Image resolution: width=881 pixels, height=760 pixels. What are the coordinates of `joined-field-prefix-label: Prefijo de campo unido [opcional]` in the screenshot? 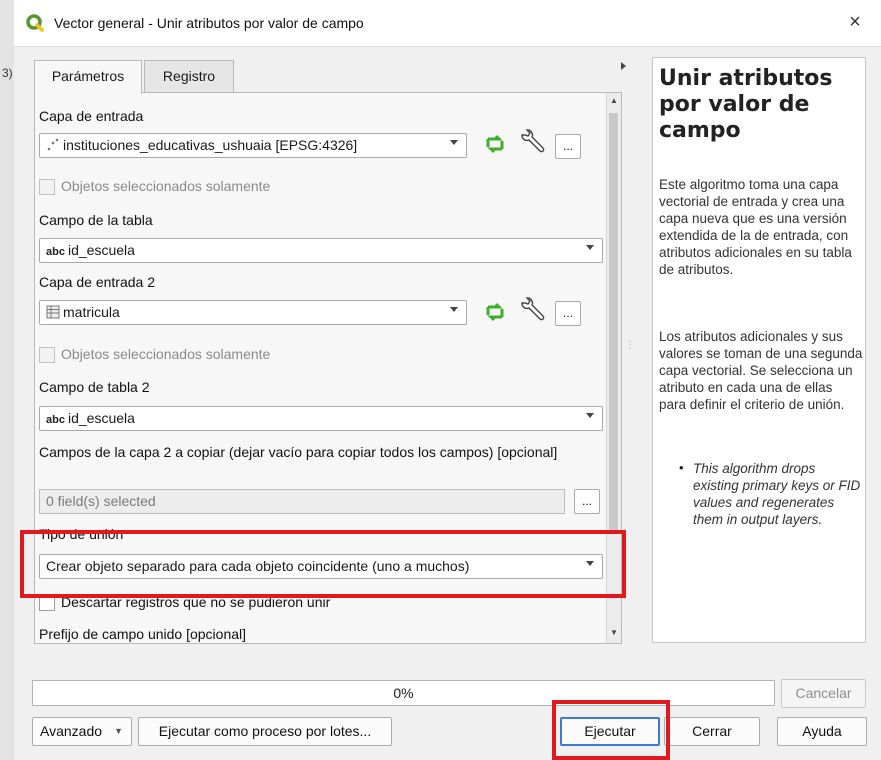 It's located at (143, 634).